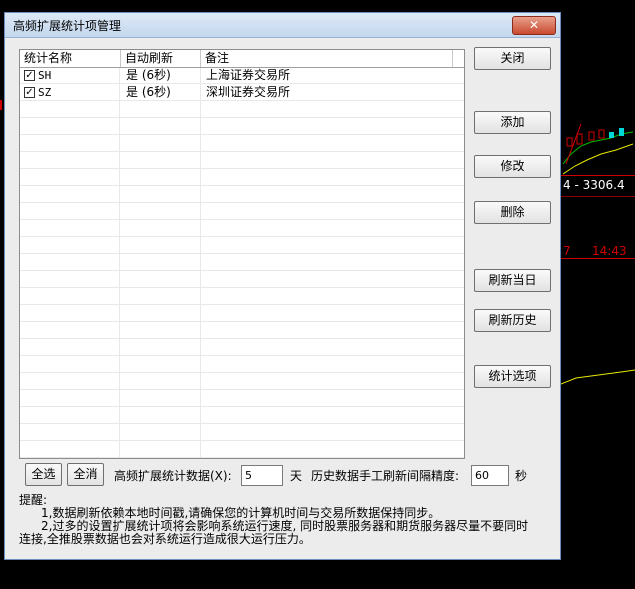  Describe the element at coordinates (385, 476) in the screenshot. I see `refresh-precision-label: 历史数据手工刷新间隔精度:` at that location.